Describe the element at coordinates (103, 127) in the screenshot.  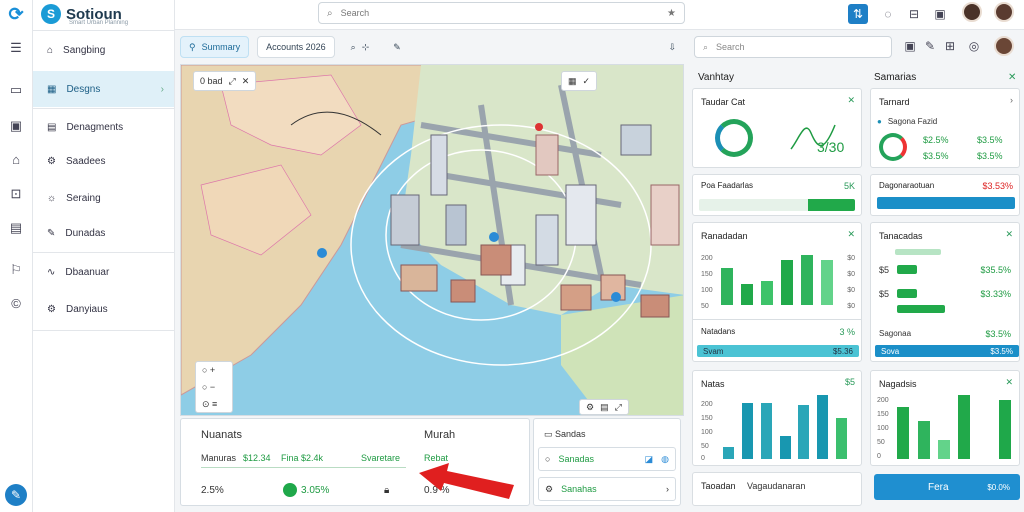
I see `sidebar-item-2: ▤ Denagments` at that location.